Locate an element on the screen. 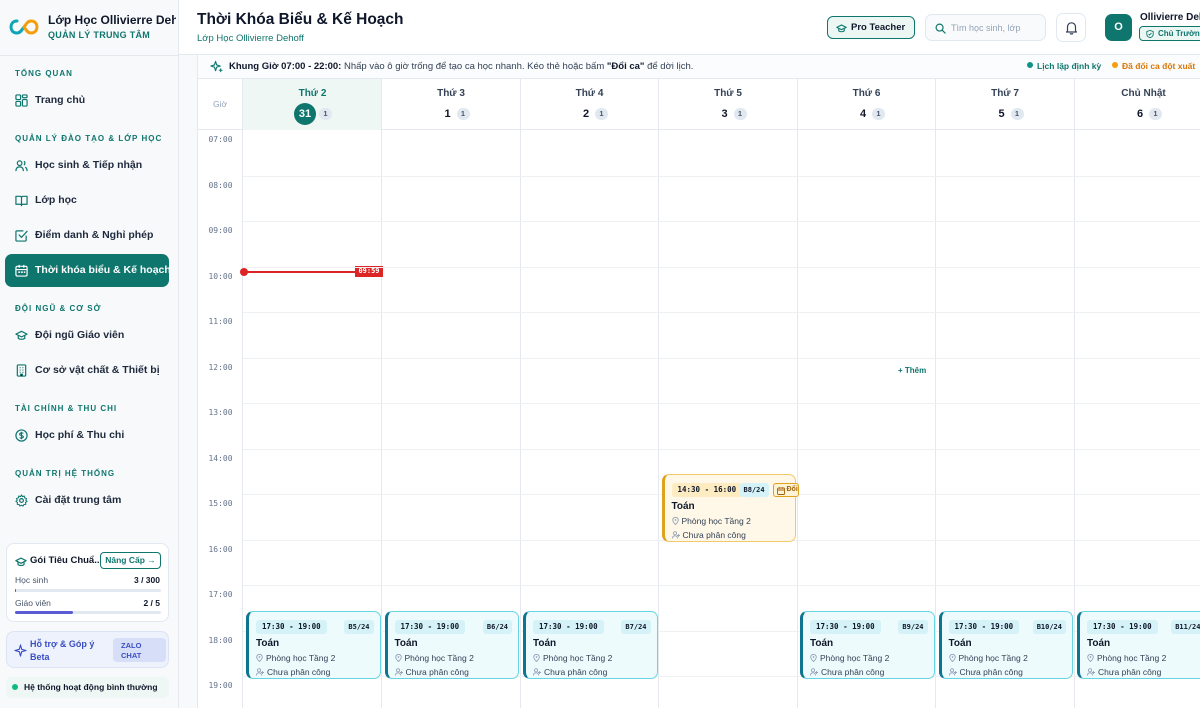 The image size is (1200, 708). session-time: 14:30 - 16:00 is located at coordinates (707, 490).